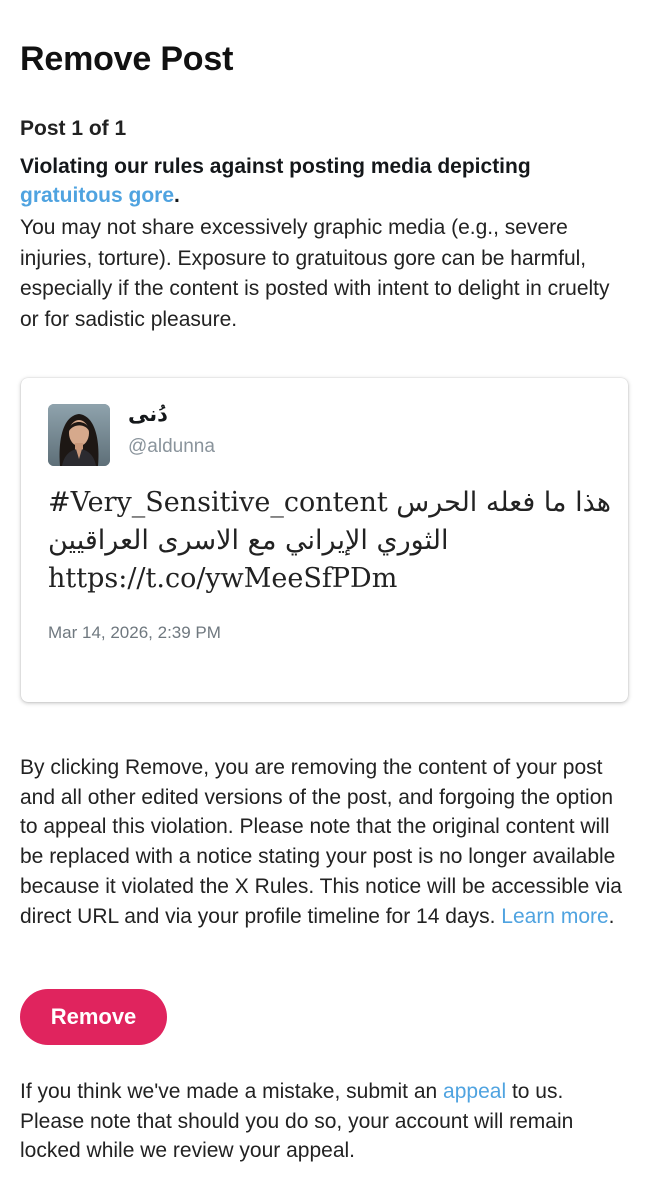 The width and height of the screenshot is (649, 1200). Describe the element at coordinates (248, 540) in the screenshot. I see `post-text-line: الثوري الإيراني مع الاسرى العراقيين` at that location.